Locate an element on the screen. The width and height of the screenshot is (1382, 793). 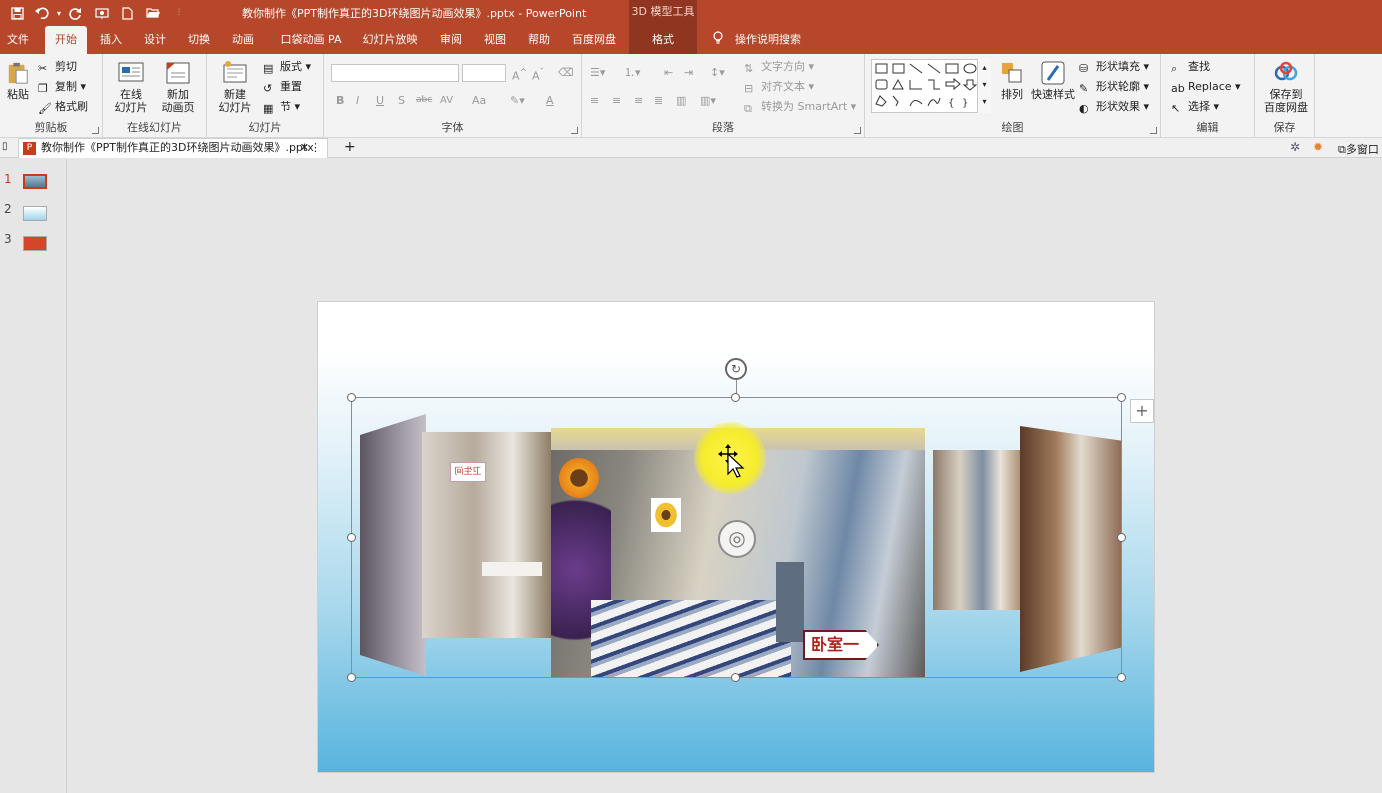
arrange-button: 排列 is located at coordinates (1012, 80).